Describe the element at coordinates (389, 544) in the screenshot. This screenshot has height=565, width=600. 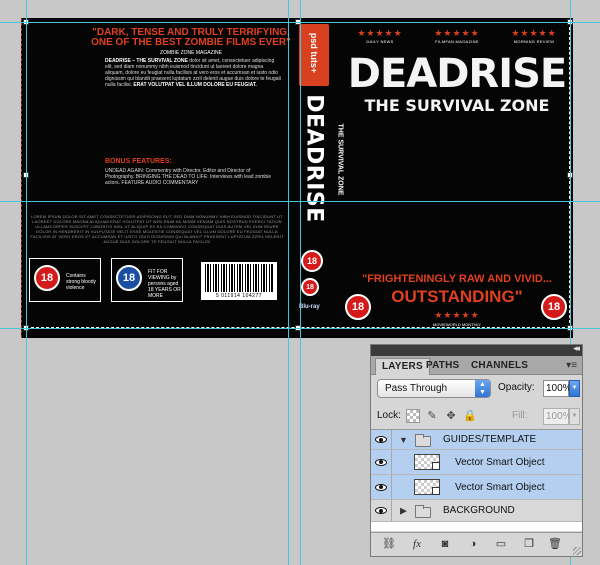
I see `link-icon: ⛓` at that location.